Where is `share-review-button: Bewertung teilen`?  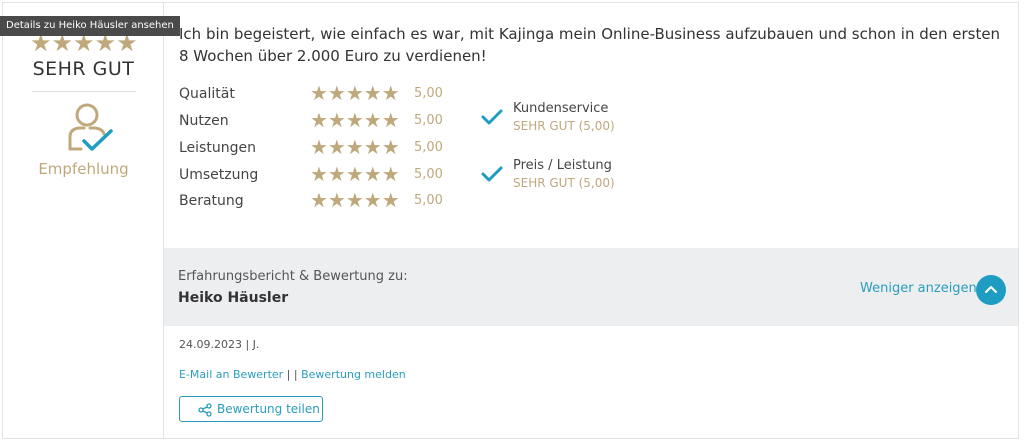 share-review-button: Bewertung teilen is located at coordinates (251, 409).